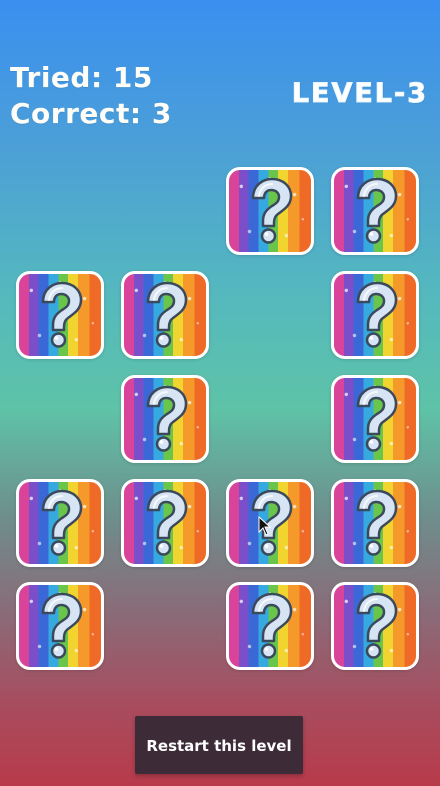  Describe the element at coordinates (265, 526) in the screenshot. I see `mouse-cursor-icon` at that location.